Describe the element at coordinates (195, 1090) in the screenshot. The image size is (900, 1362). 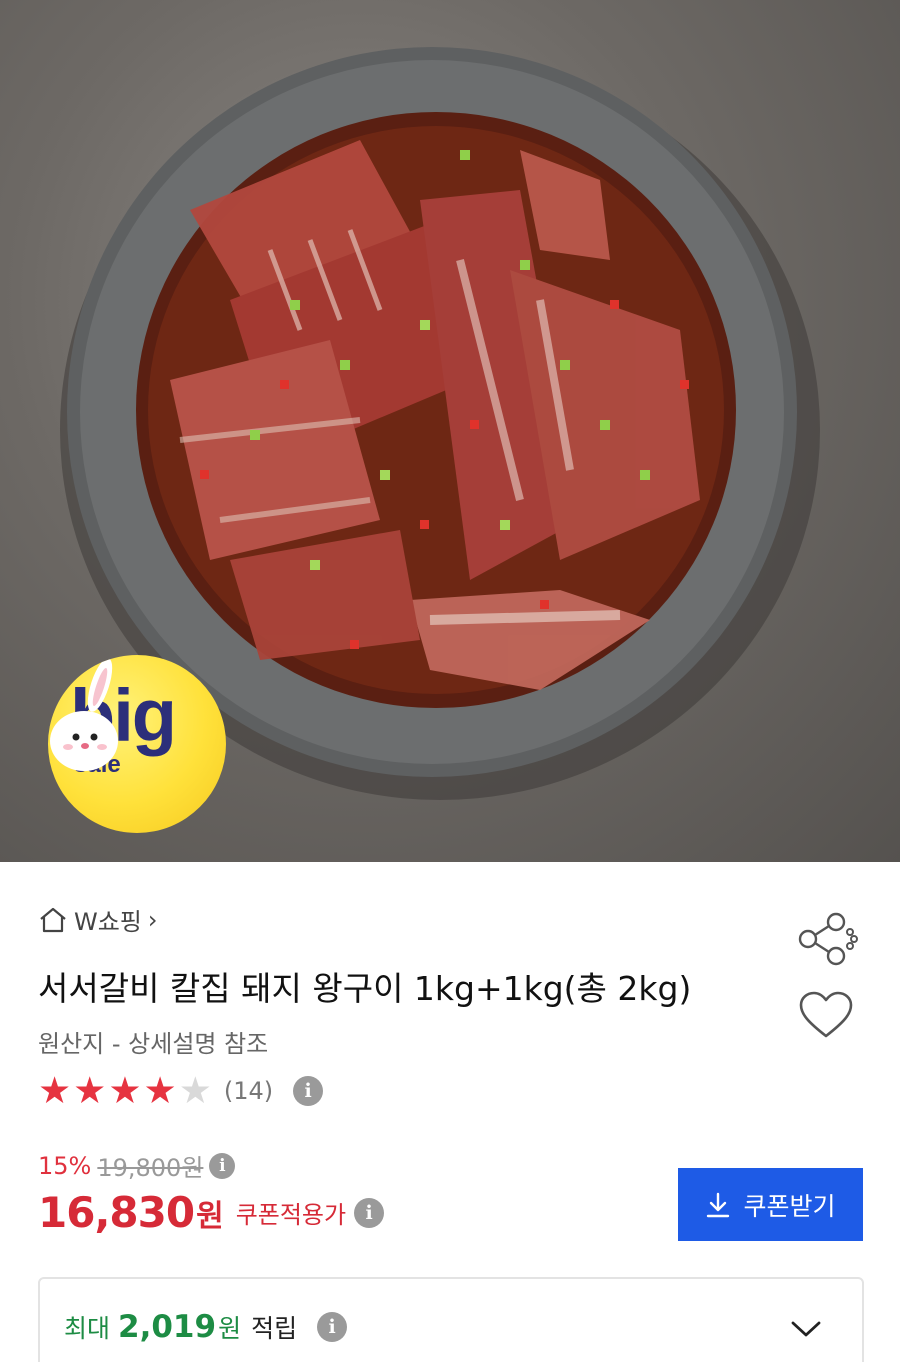
I see `star-empty-icon: ★` at that location.